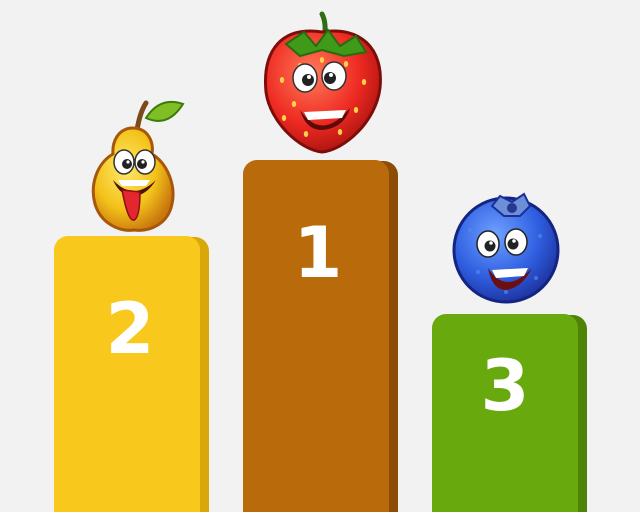 Image resolution: width=640 pixels, height=512 pixels. What do you see at coordinates (506, 248) in the screenshot?
I see `blueberry-character-icon` at bounding box center [506, 248].